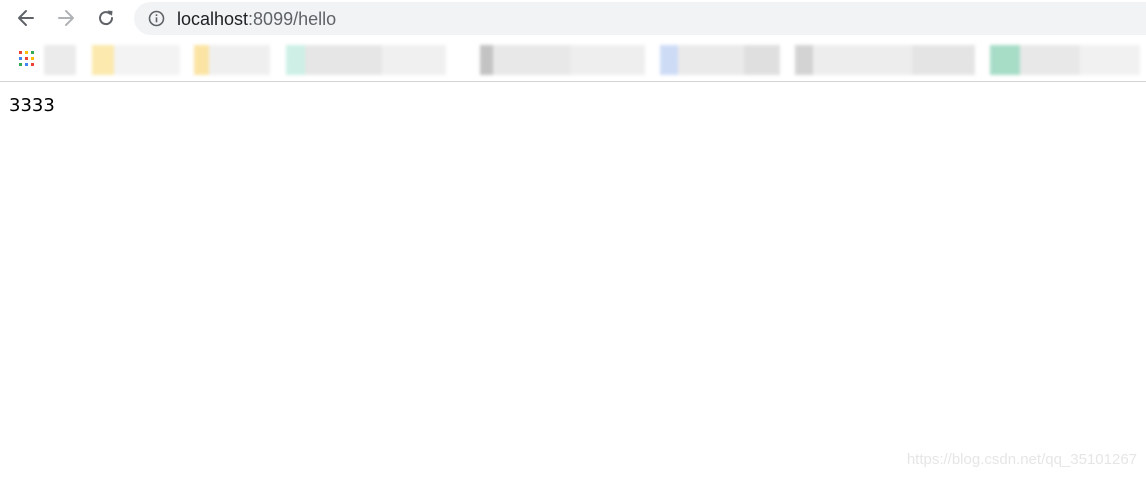  Describe the element at coordinates (26, 58) in the screenshot. I see `apps-grid-icon` at that location.